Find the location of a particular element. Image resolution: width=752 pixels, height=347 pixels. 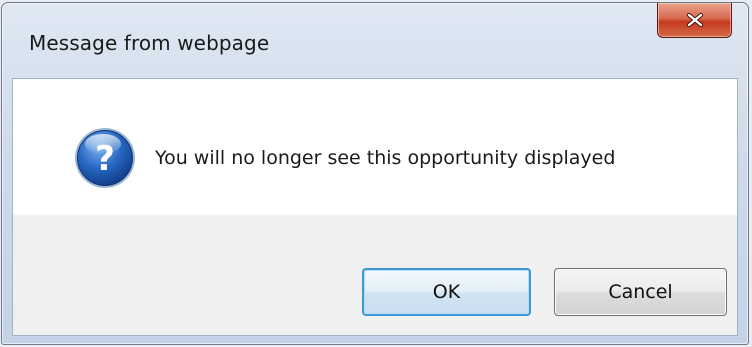

cancel-button: Cancel is located at coordinates (640, 292).